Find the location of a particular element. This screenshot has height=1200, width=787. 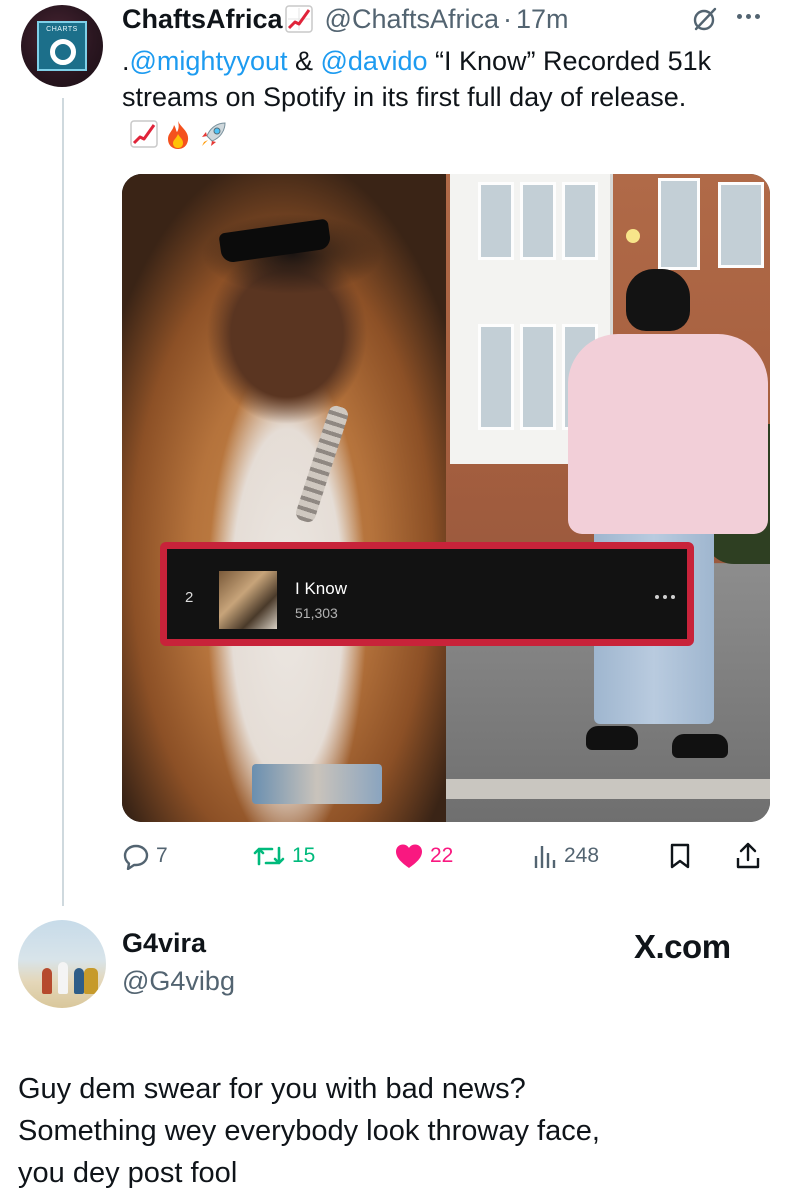

bookmark-icon is located at coordinates (680, 856).